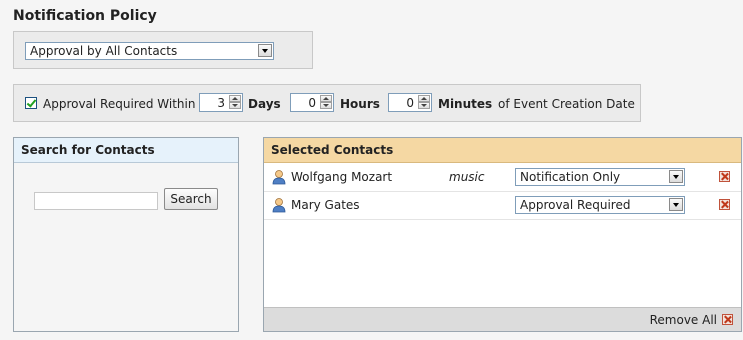 The image size is (743, 340). I want to click on remove-all-icon, so click(727, 319).